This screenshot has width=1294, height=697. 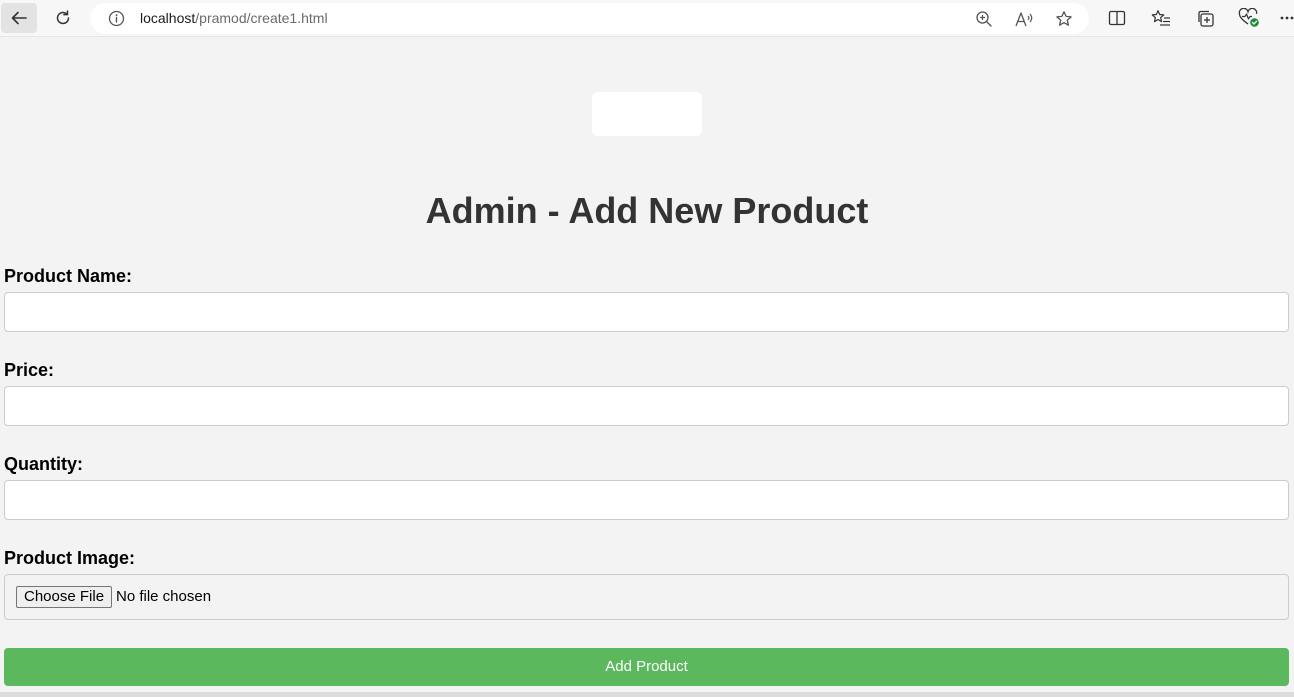 I want to click on product-name-input, so click(x=646, y=312).